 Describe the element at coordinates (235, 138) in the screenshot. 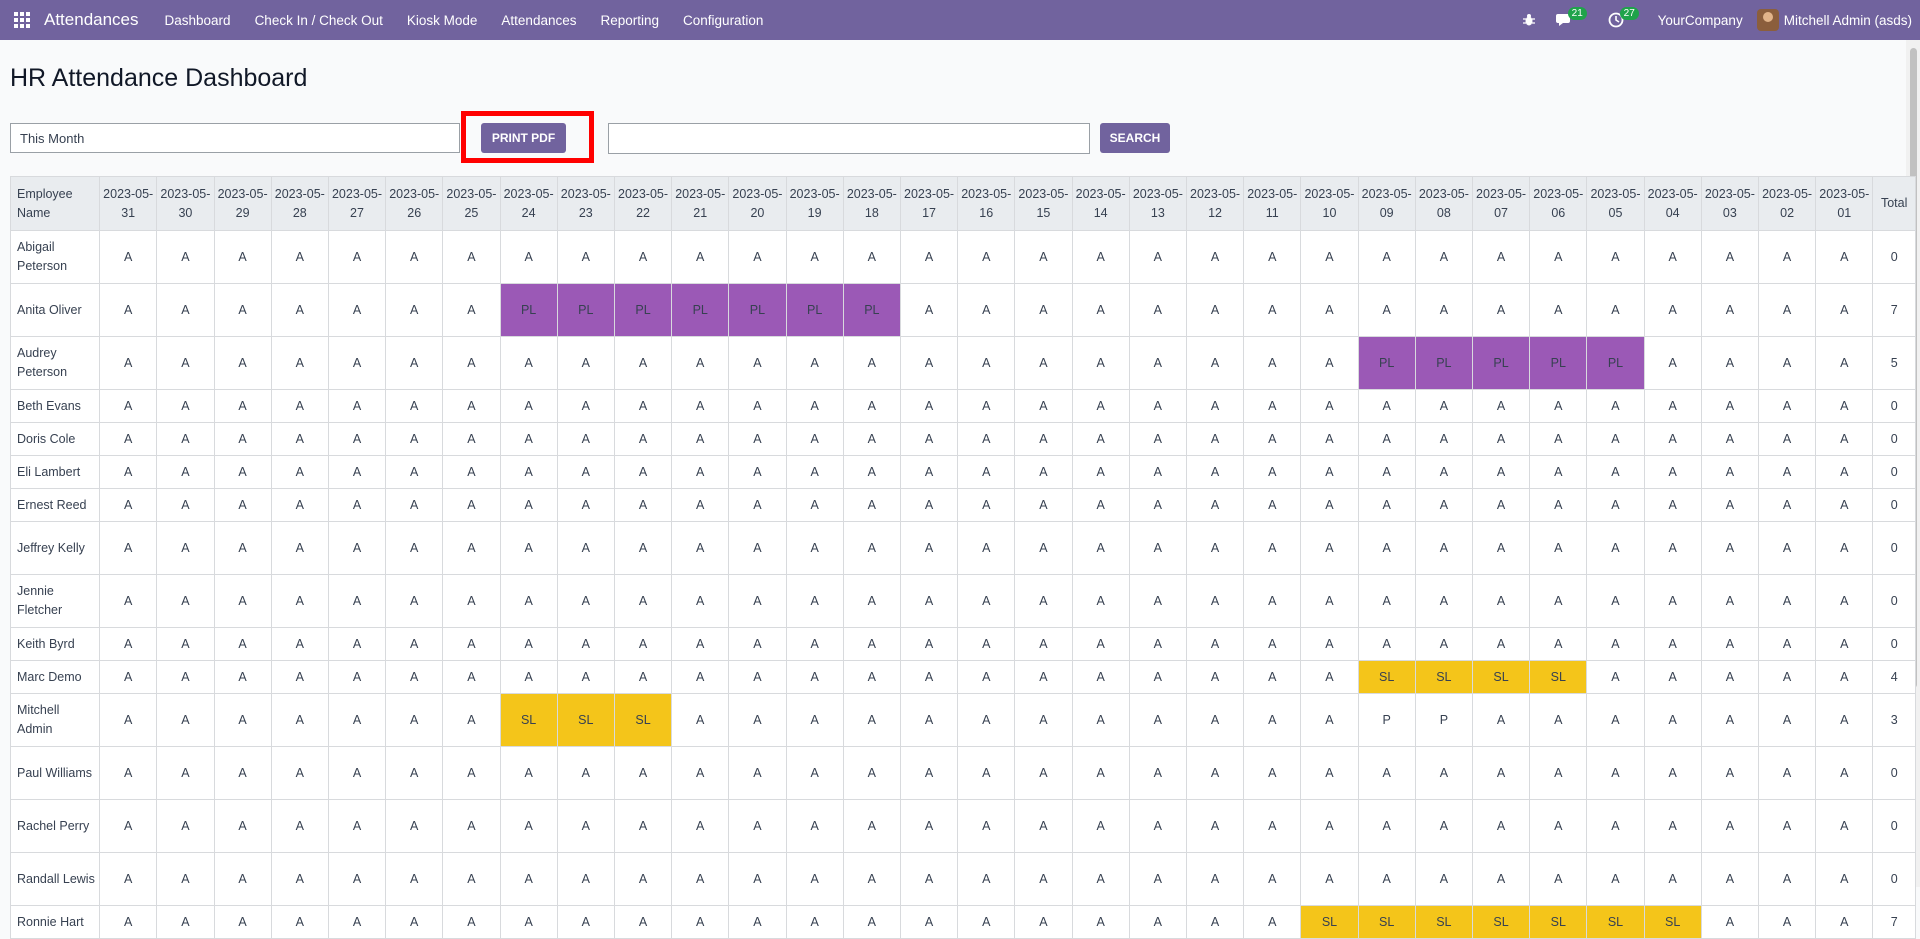

I see `date-range-filter` at that location.